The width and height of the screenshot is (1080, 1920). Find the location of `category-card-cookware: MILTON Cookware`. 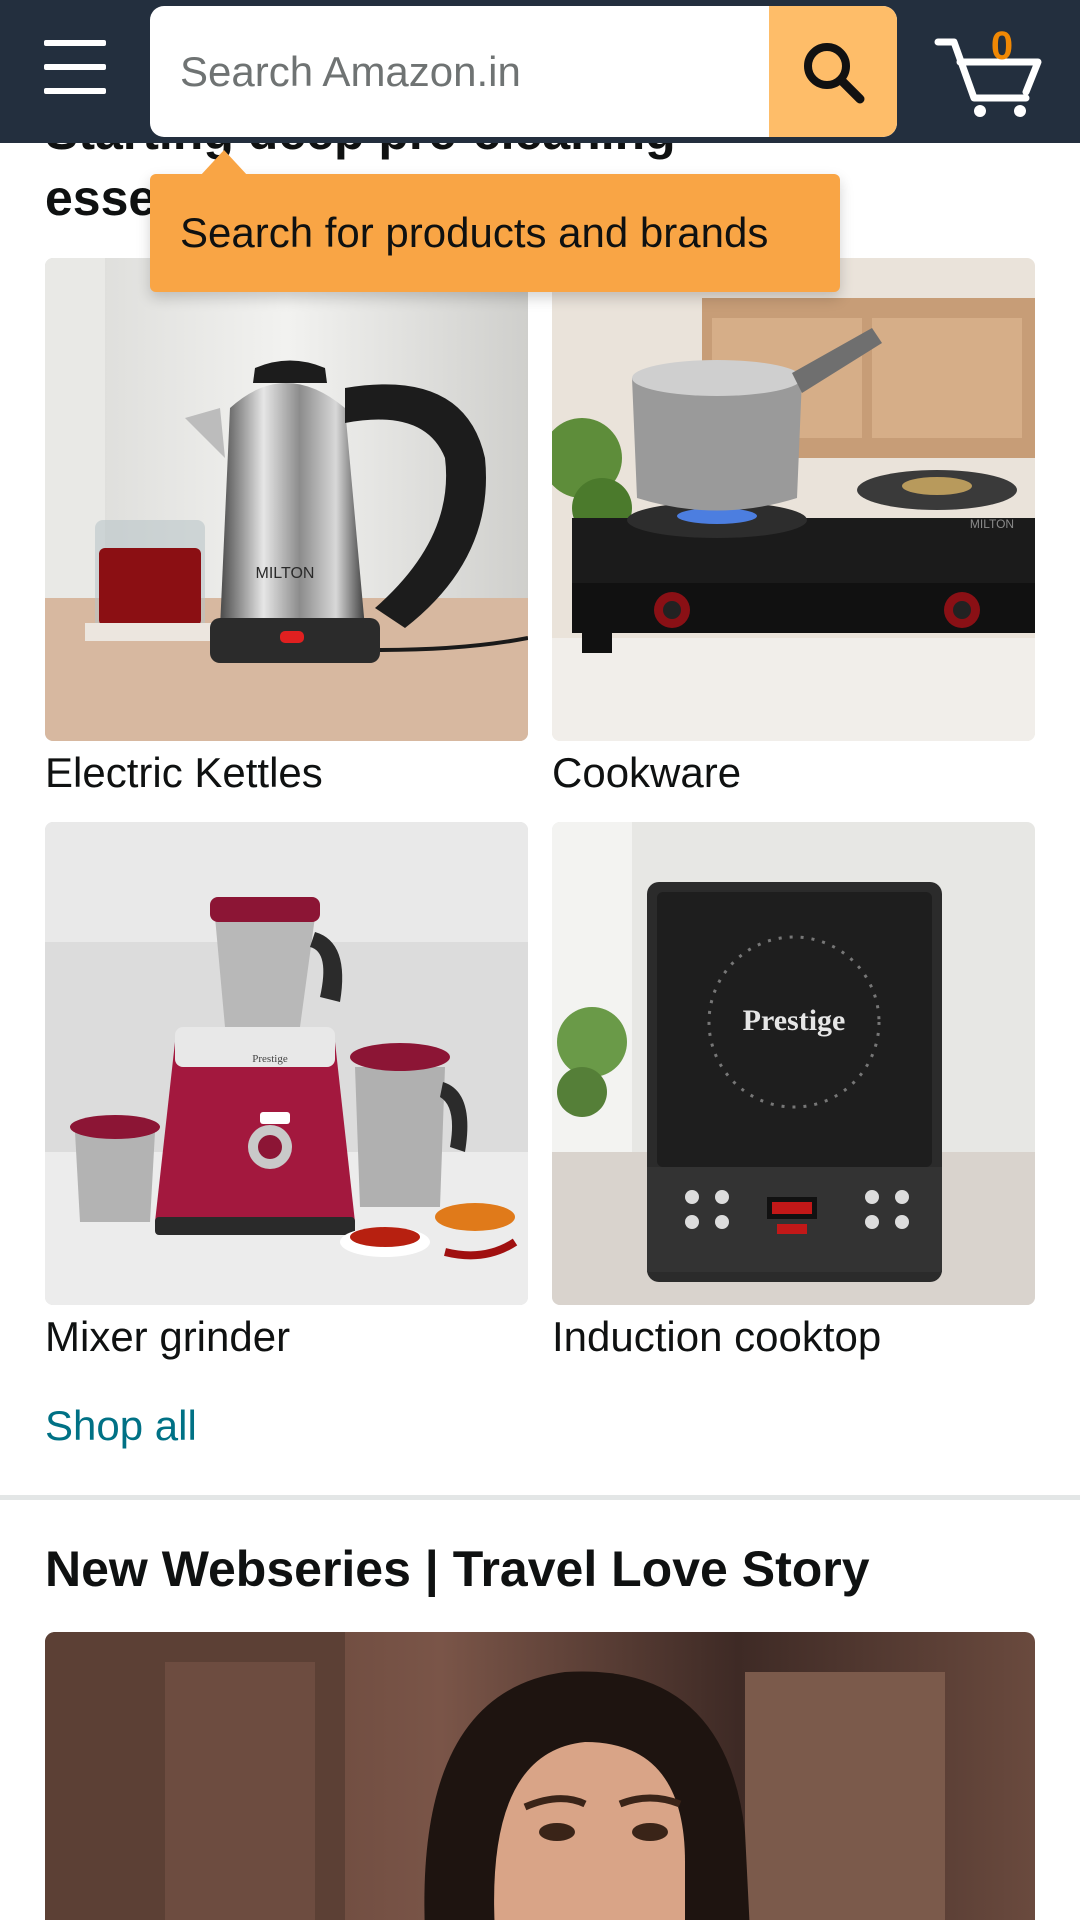

category-card-cookware: MILTON Cookware is located at coordinates (793, 528).